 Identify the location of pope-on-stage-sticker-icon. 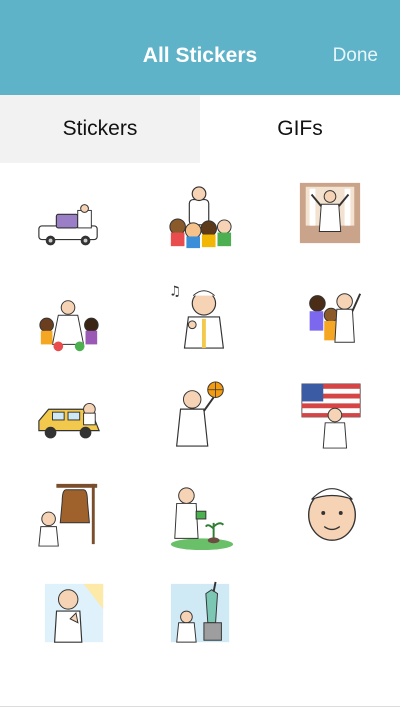
(330, 213).